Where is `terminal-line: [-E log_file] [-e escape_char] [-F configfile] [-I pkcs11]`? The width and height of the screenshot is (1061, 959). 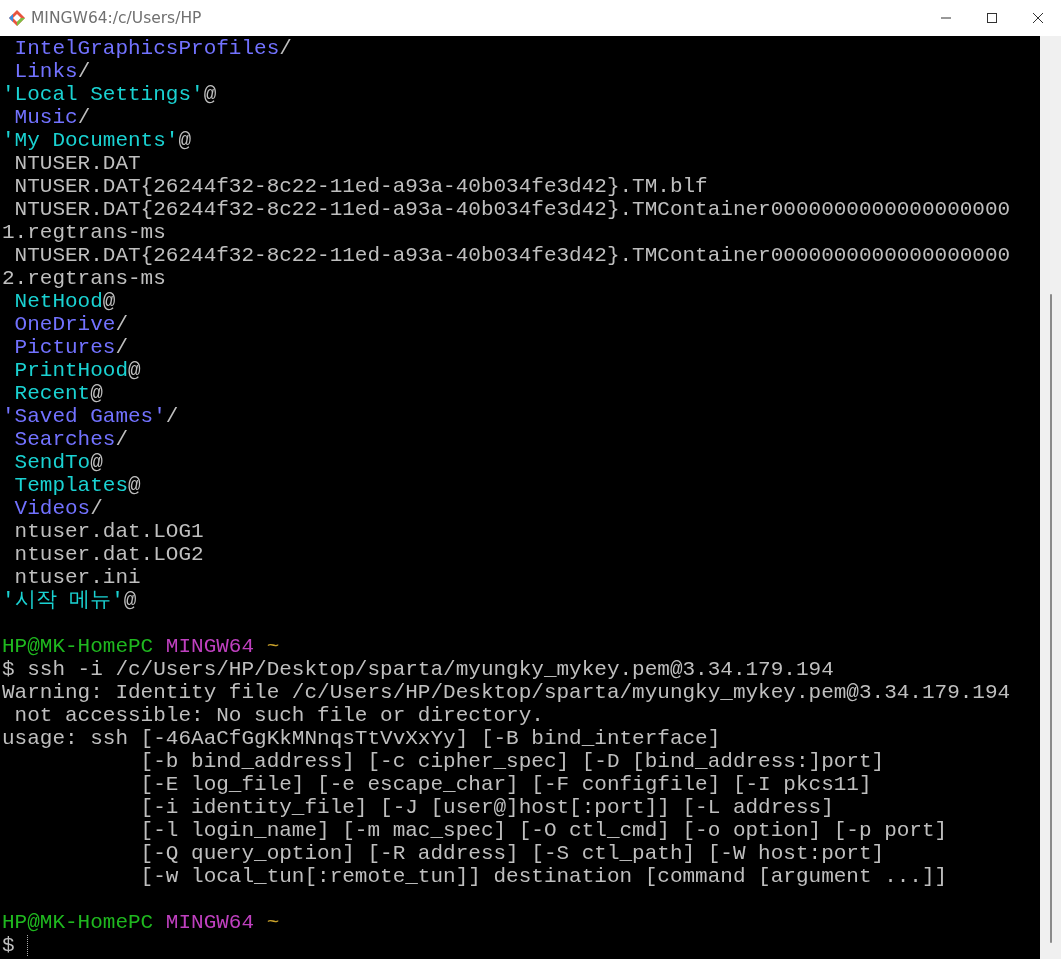
terminal-line: [-E log_file] [-e escape_char] [-F configfile] [-I pkcs11] is located at coordinates (505, 784).